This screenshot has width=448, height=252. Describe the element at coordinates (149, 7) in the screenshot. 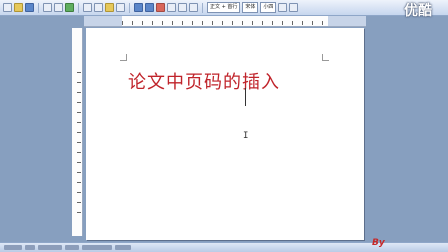

I see `redo-icon` at that location.